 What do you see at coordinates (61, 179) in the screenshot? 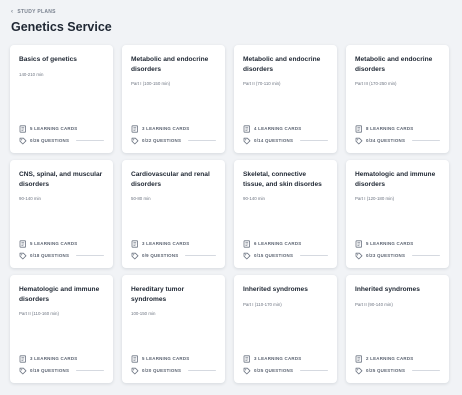
I see `card-title: CNS, spinal, and muscular disorders` at bounding box center [61, 179].